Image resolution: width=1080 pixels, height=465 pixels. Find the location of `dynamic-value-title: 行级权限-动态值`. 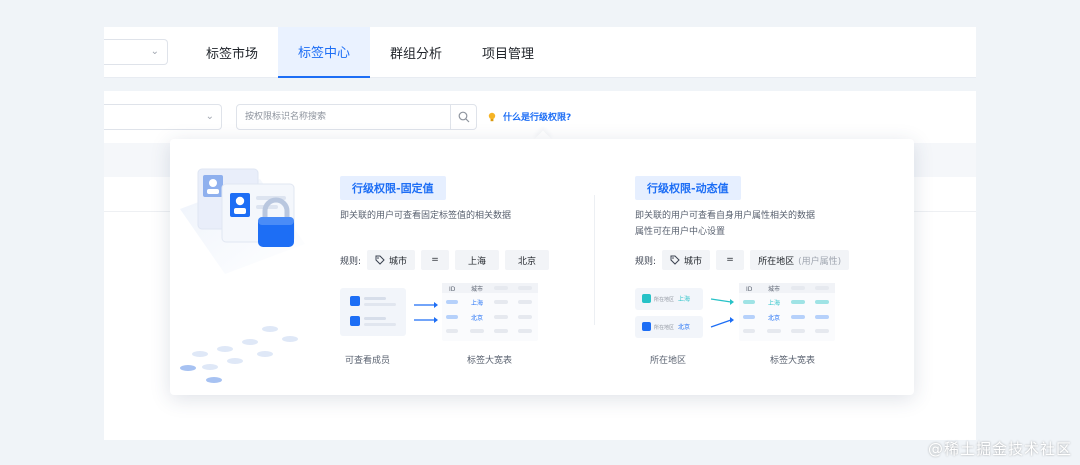

dynamic-value-title: 行级权限-动态值 is located at coordinates (688, 188).